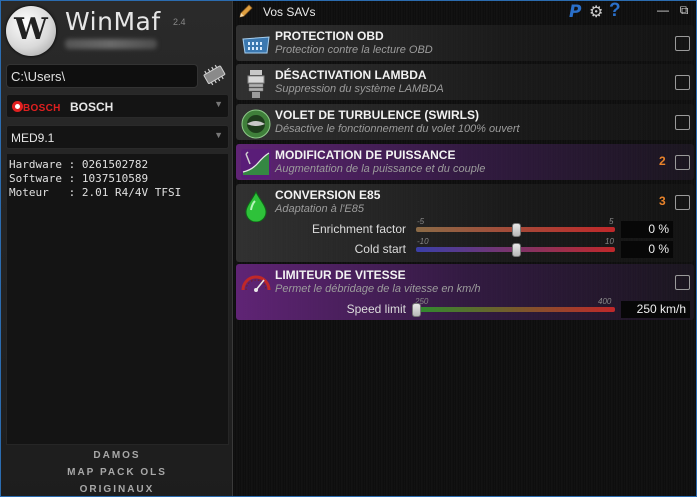 The width and height of the screenshot is (697, 497). What do you see at coordinates (117, 106) in the screenshot?
I see `brand-dropdown: BOSCH BOSCH ▼` at bounding box center [117, 106].